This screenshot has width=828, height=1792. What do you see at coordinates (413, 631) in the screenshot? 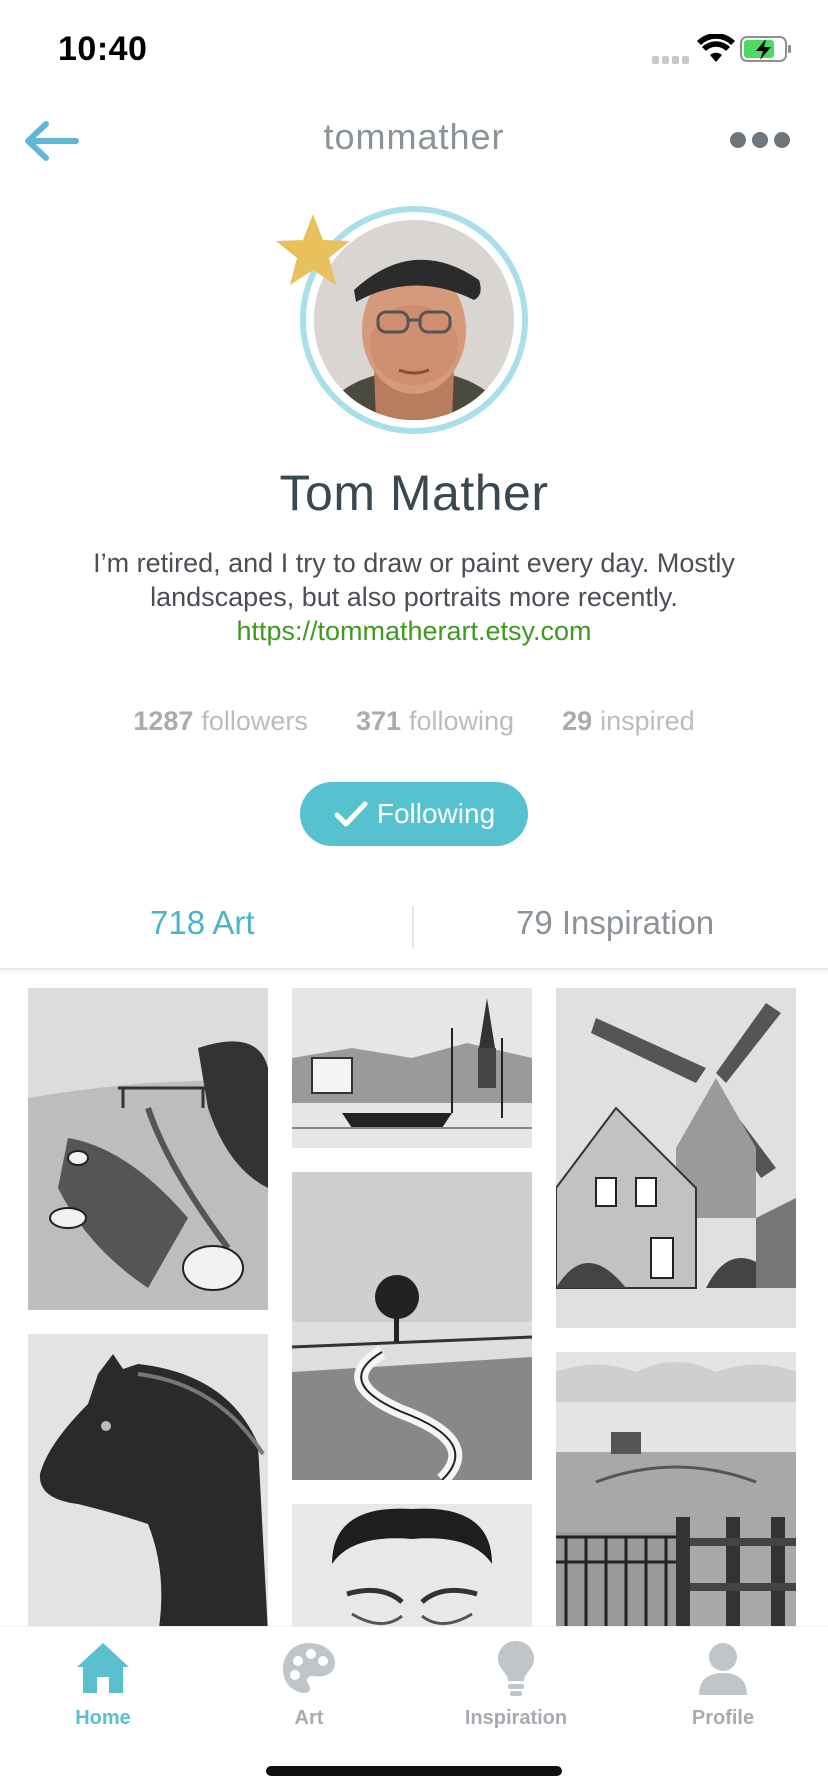
I see `bio-link: https://tommatherart.etsy.com` at bounding box center [413, 631].